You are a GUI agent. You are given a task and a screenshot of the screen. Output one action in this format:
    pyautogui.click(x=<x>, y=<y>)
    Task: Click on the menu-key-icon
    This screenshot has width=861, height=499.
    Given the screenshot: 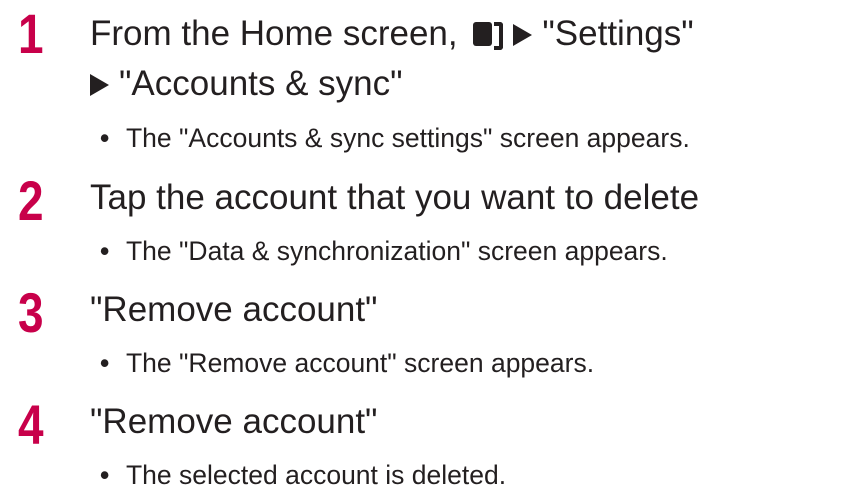 What is the action you would take?
    pyautogui.click(x=488, y=35)
    